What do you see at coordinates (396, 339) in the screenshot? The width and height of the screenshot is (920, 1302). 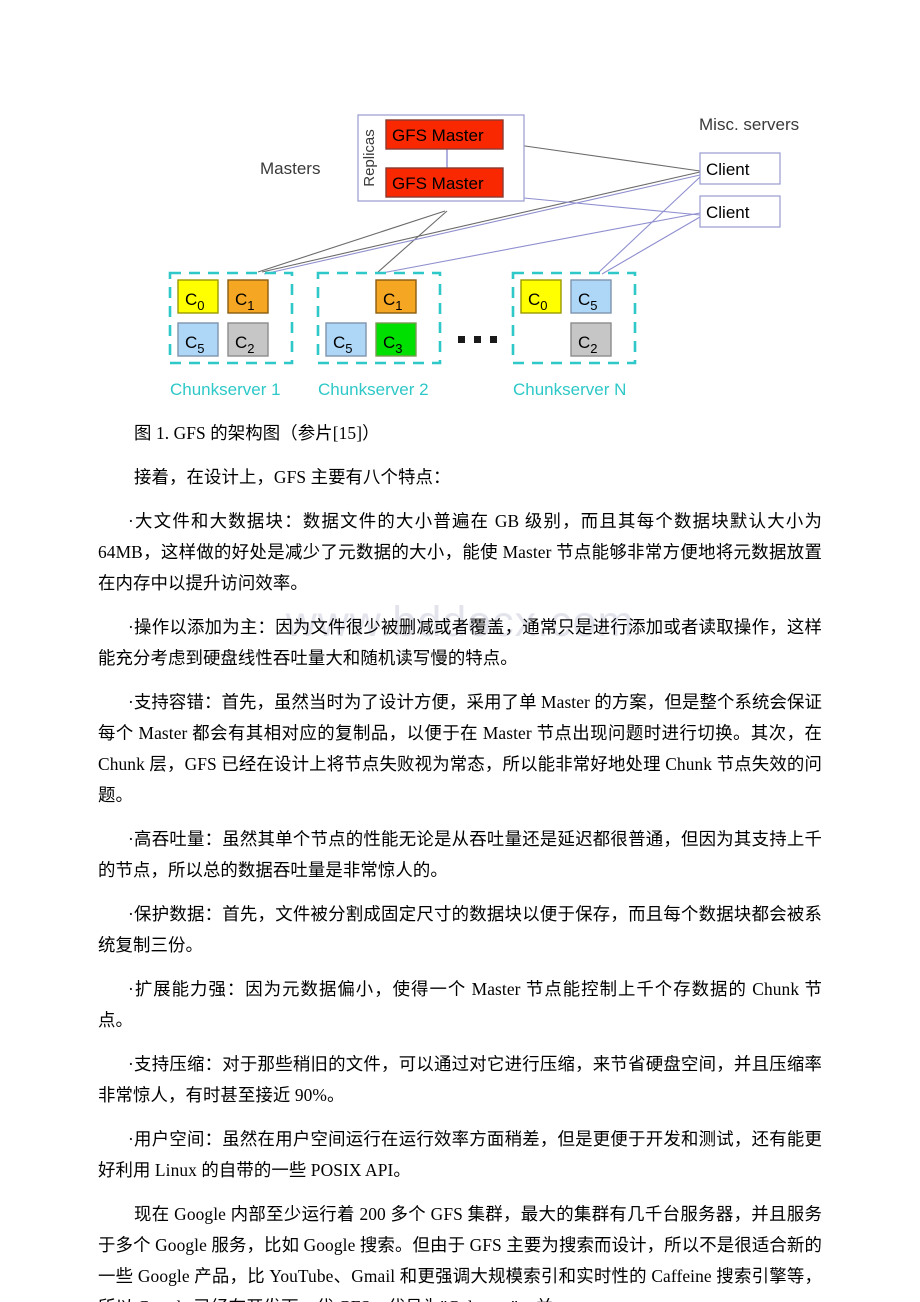 I see `chunk-block: C3` at bounding box center [396, 339].